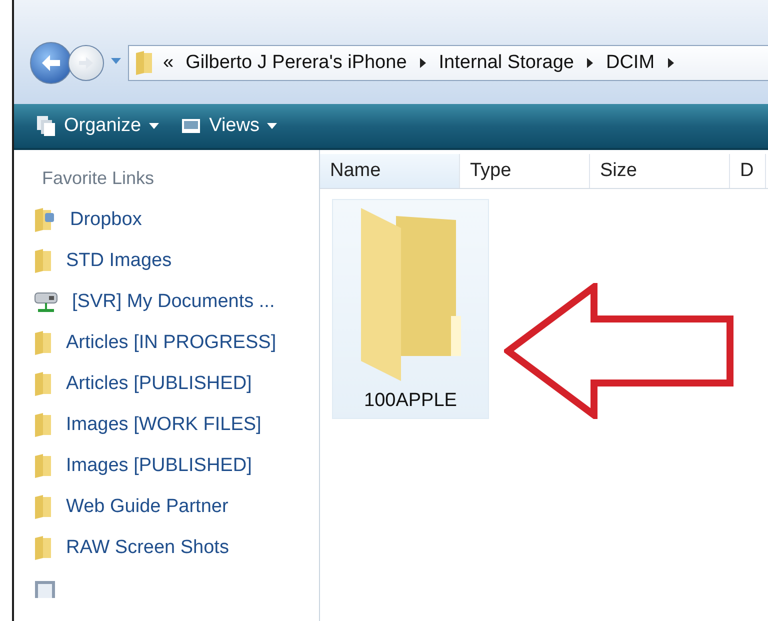 This screenshot has height=621, width=768. Describe the element at coordinates (229, 126) in the screenshot. I see `views-button: Views` at that location.